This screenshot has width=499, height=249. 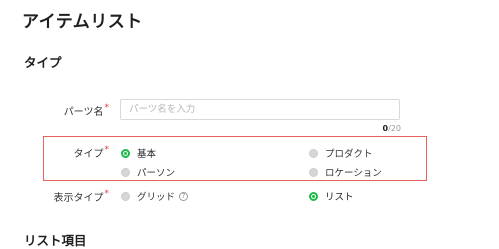 I want to click on question-circle-icon: ?, so click(x=184, y=196).